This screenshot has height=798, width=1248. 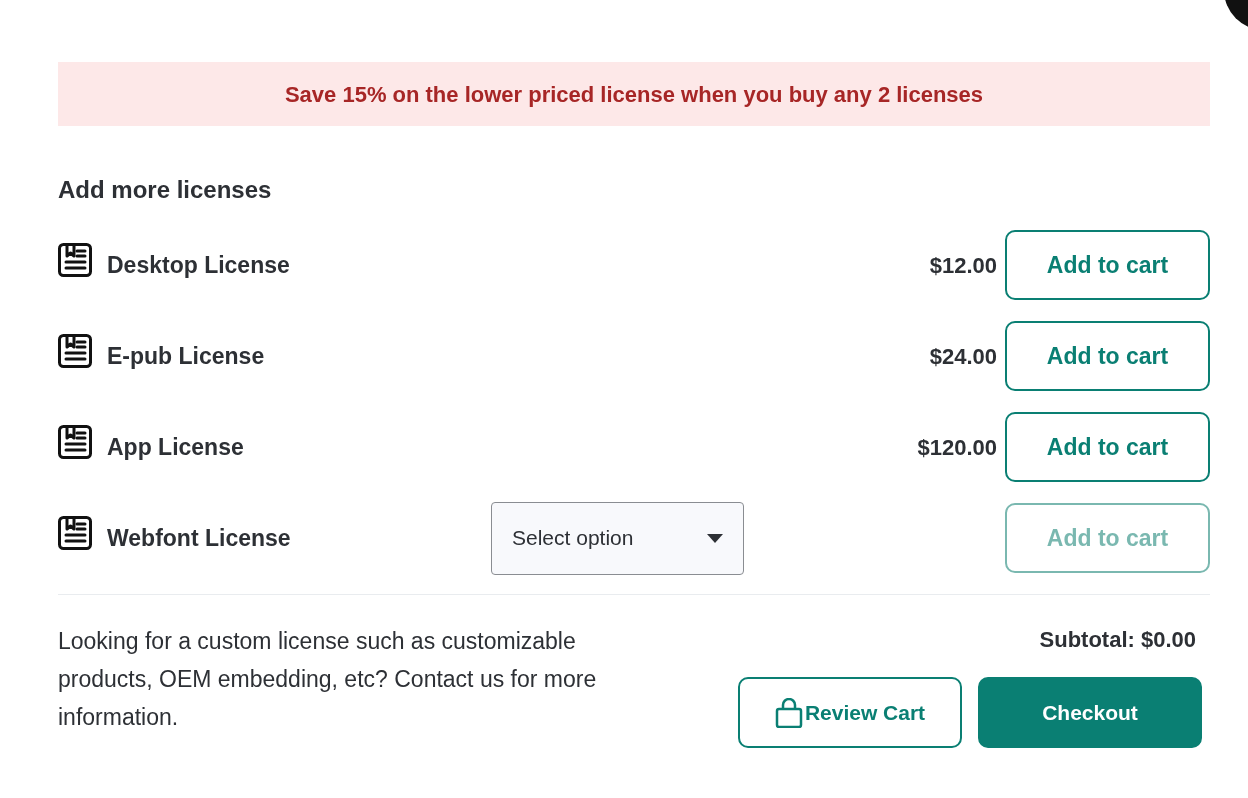 I want to click on license-price: $12.00, so click(x=963, y=265).